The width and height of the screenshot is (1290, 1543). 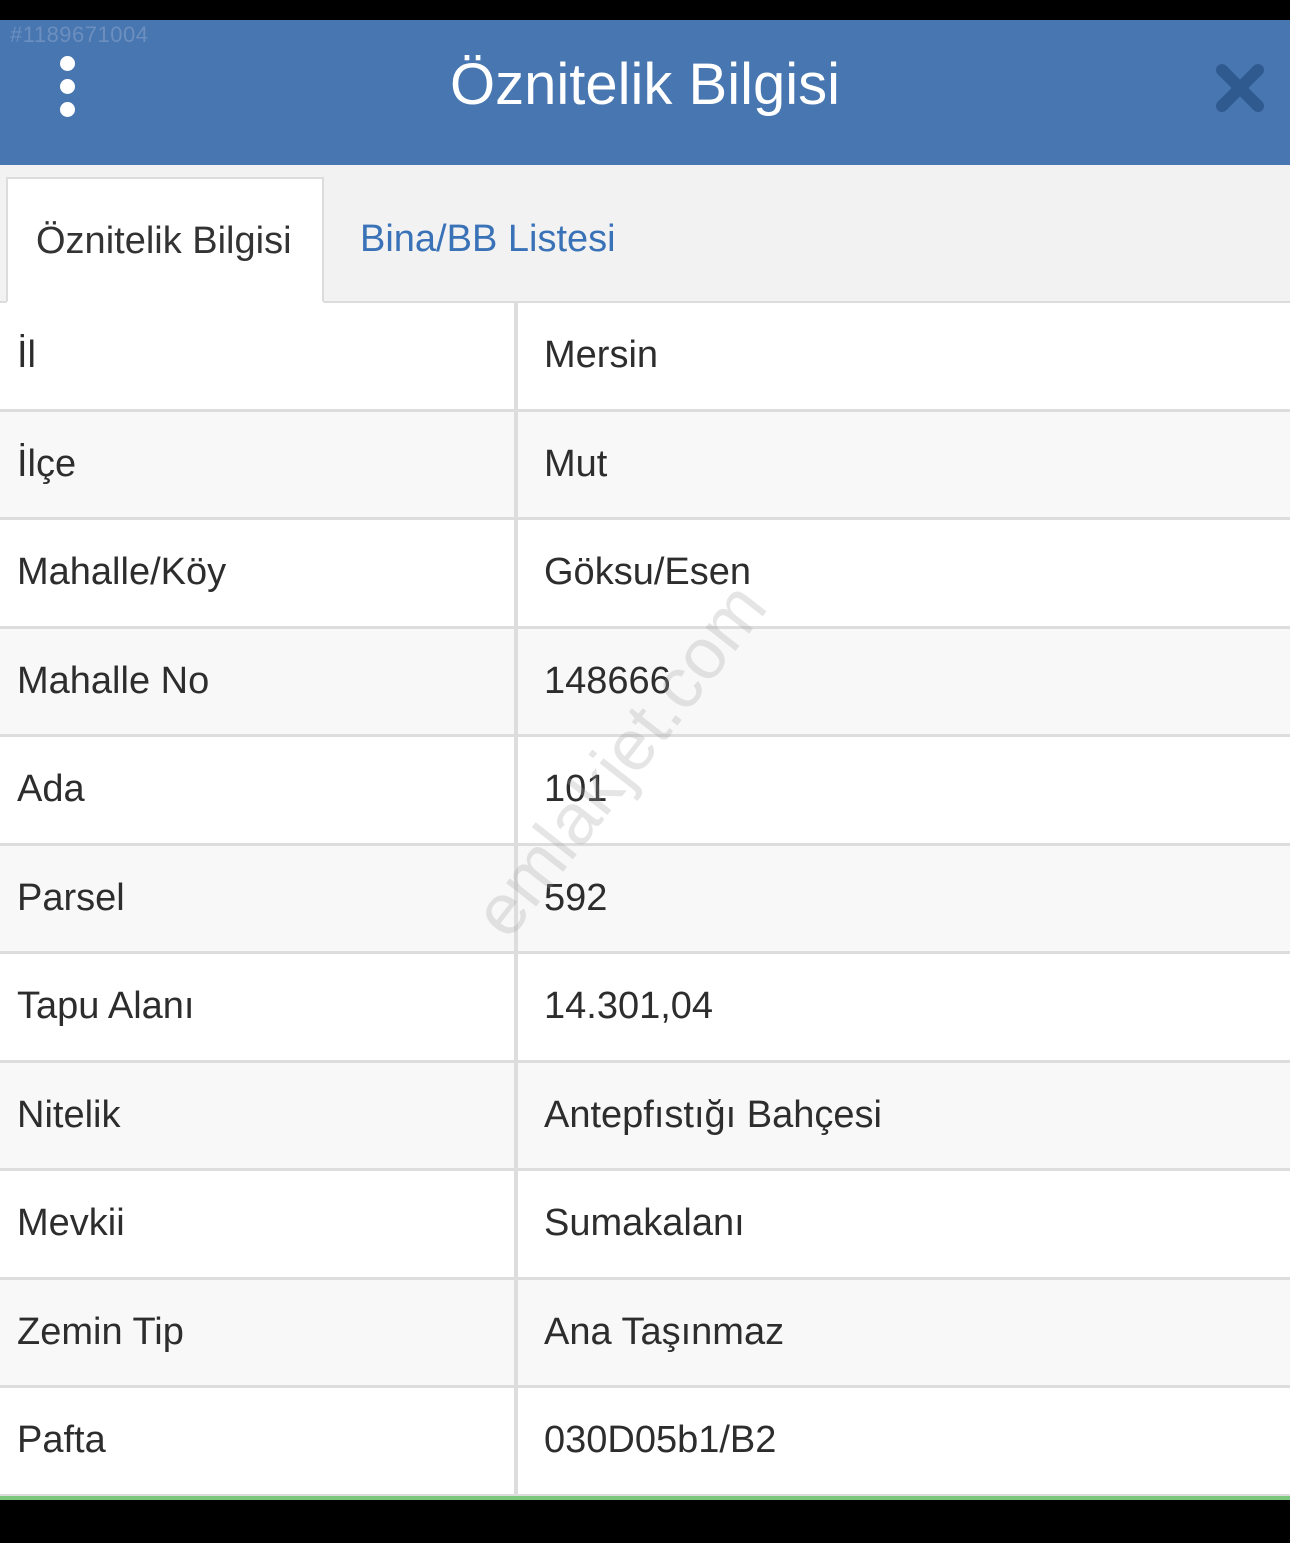 I want to click on attribute-value: Mersin, so click(x=601, y=355).